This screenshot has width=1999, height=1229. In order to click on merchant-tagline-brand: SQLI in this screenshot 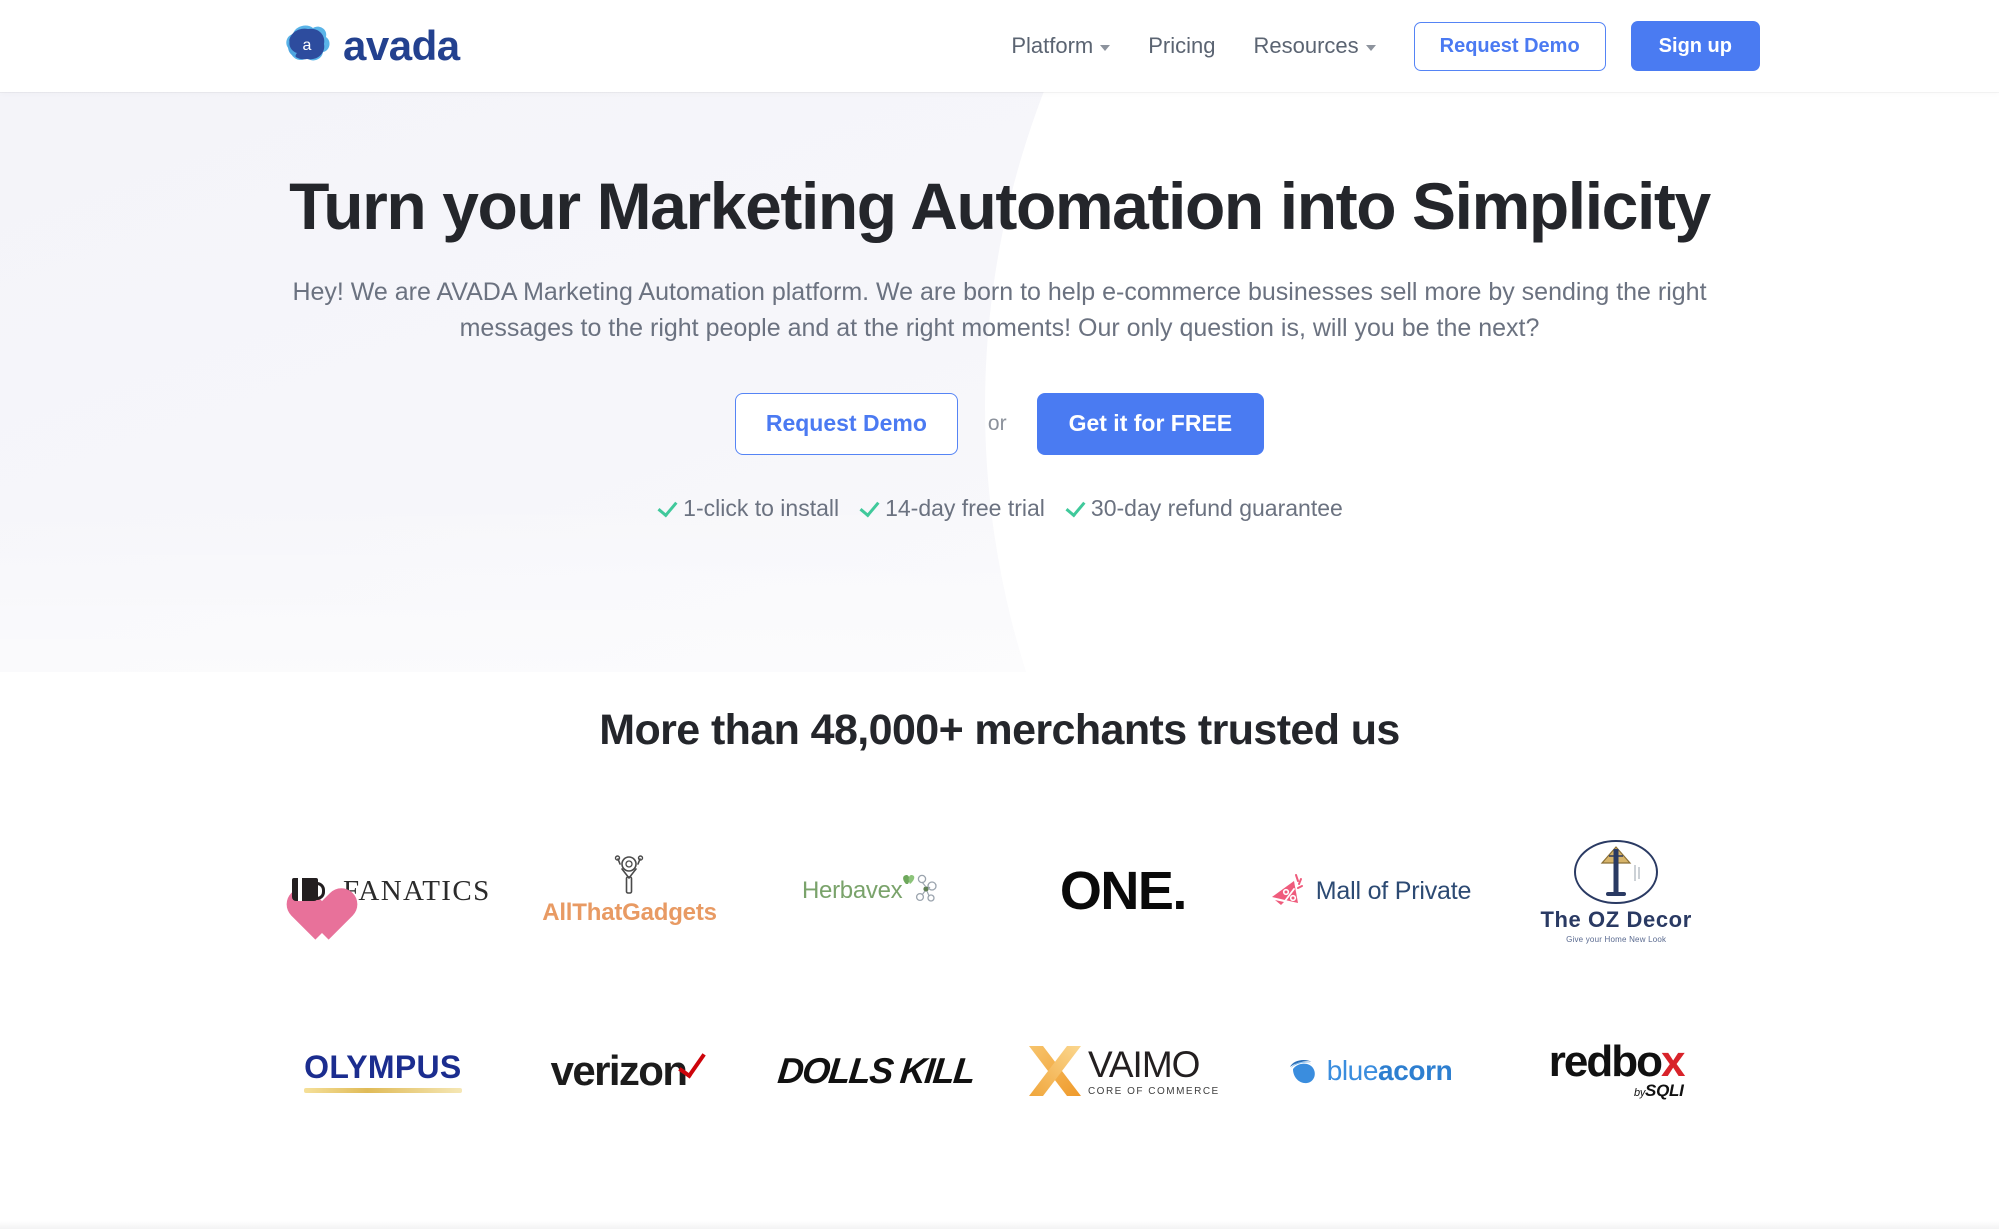, I will do `click(1664, 1090)`.